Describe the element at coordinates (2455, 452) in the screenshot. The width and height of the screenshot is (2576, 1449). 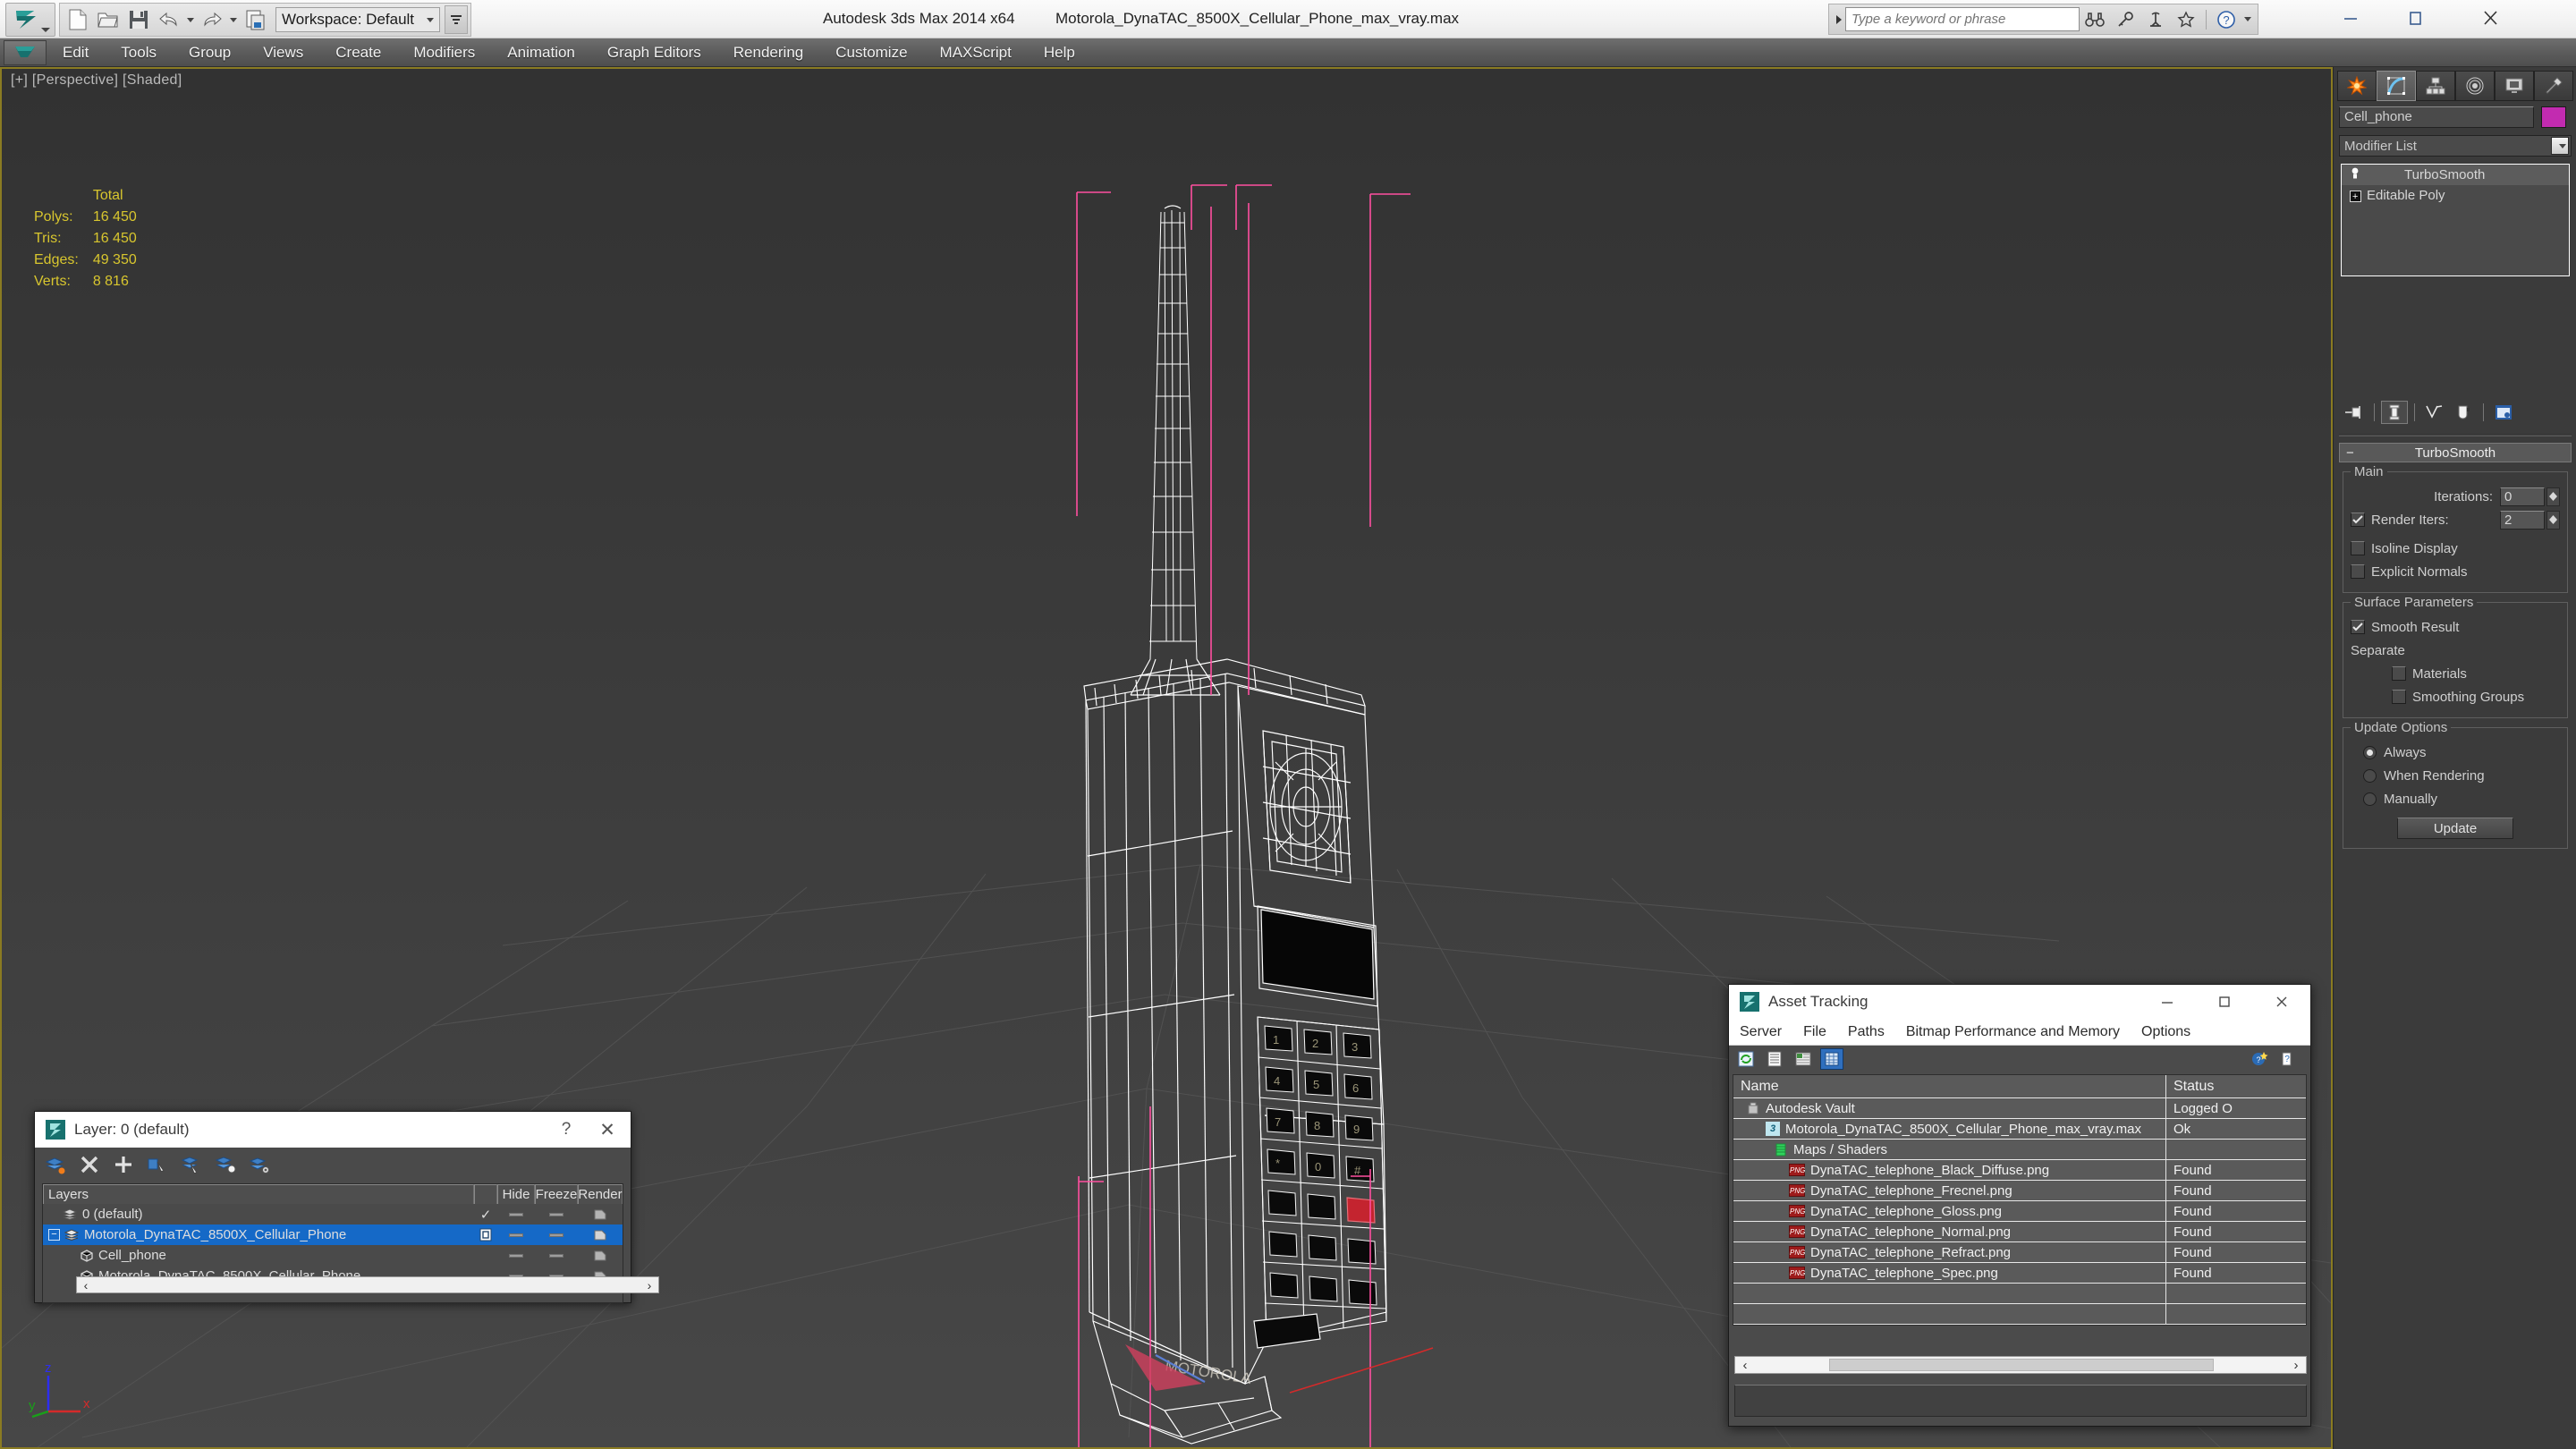
I see `rollout-header-turbosmooth: − TurboSmooth` at that location.